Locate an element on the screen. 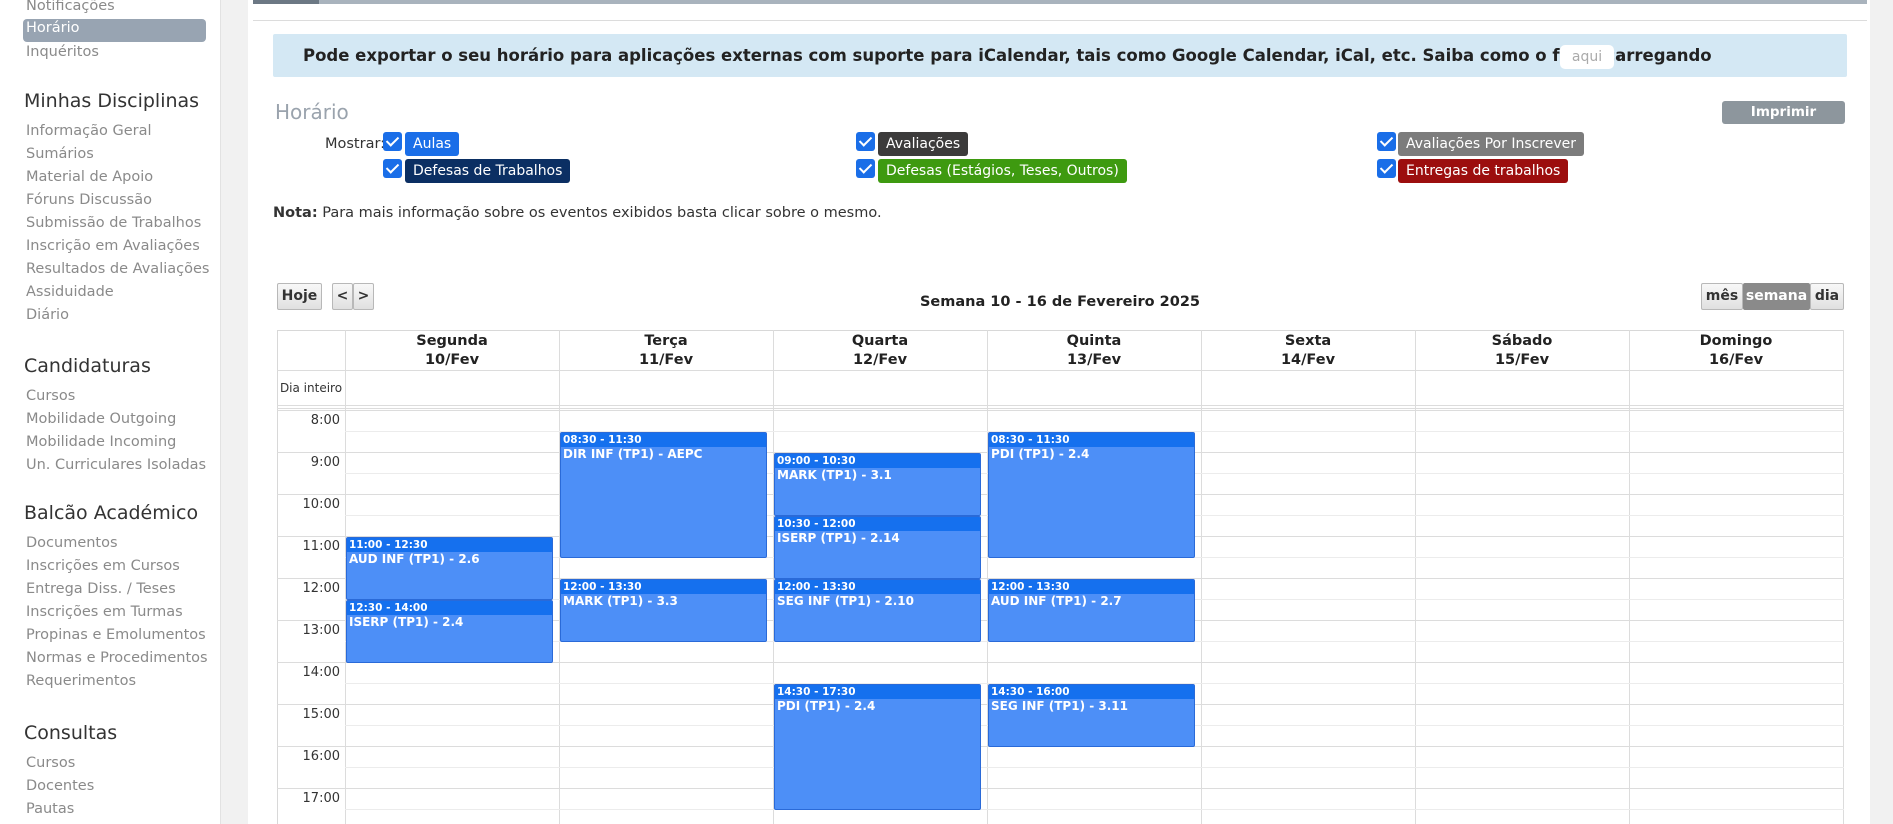 The image size is (1893, 824). sidebar-item-diario: Diário is located at coordinates (47, 315).